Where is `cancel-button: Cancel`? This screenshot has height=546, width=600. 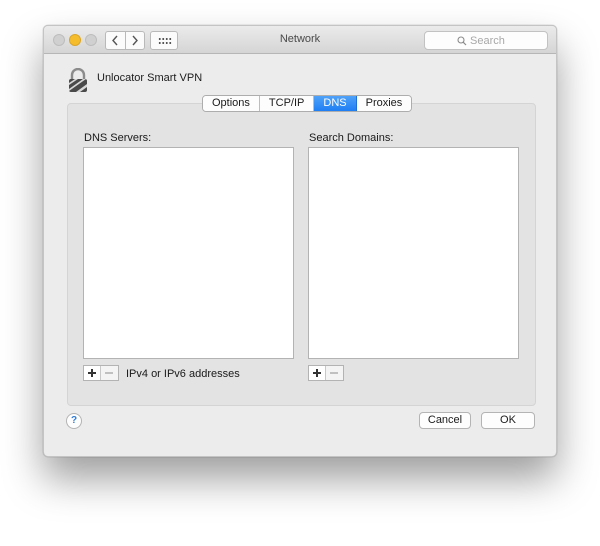
cancel-button: Cancel is located at coordinates (445, 420).